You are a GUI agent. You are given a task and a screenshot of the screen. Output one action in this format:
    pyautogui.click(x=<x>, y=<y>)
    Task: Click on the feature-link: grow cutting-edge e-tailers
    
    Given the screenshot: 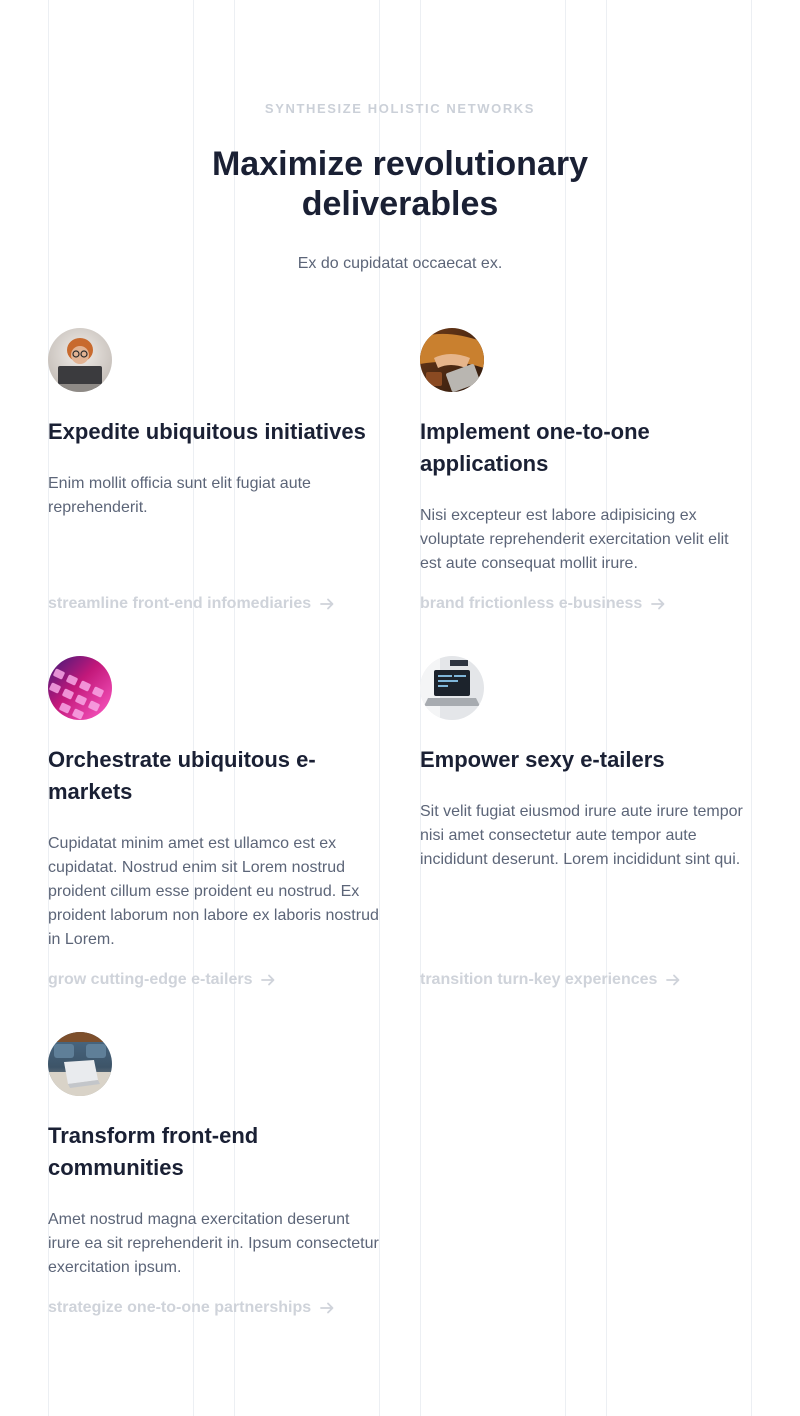 What is the action you would take?
    pyautogui.click(x=162, y=980)
    